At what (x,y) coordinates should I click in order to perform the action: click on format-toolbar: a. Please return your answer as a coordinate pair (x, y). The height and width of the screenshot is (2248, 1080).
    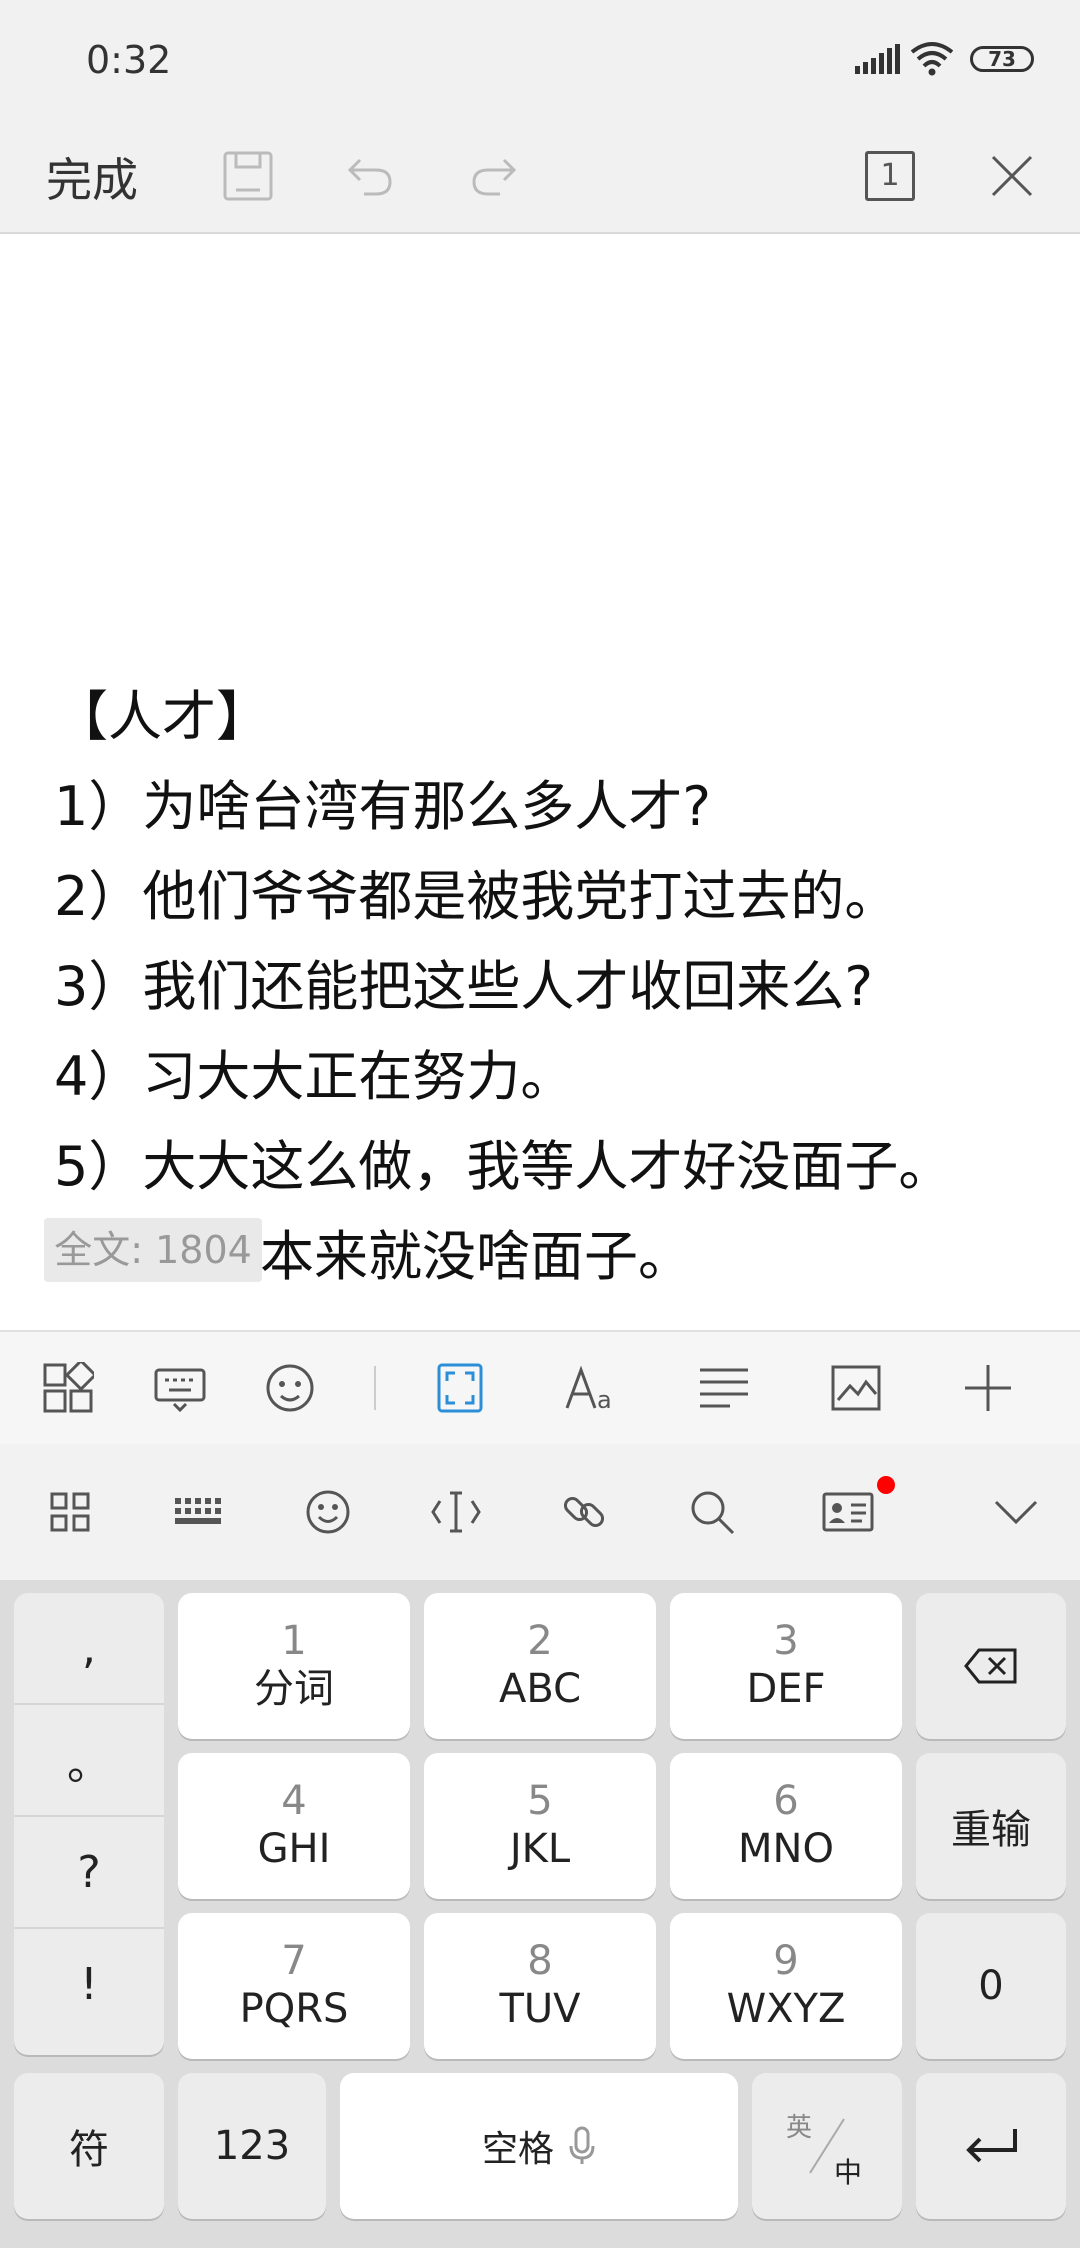
    Looking at the image, I should click on (540, 1388).